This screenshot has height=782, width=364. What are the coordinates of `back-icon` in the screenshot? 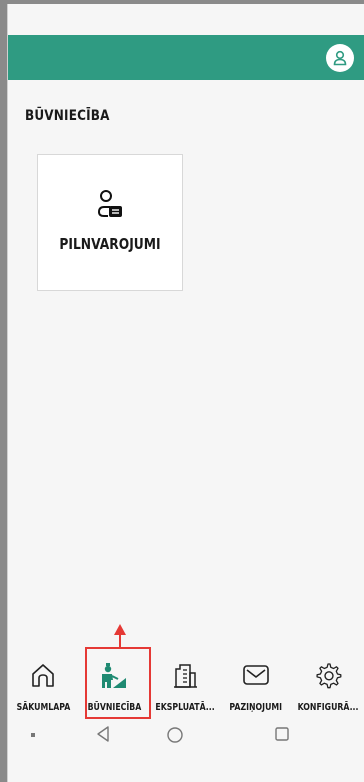 It's located at (103, 734).